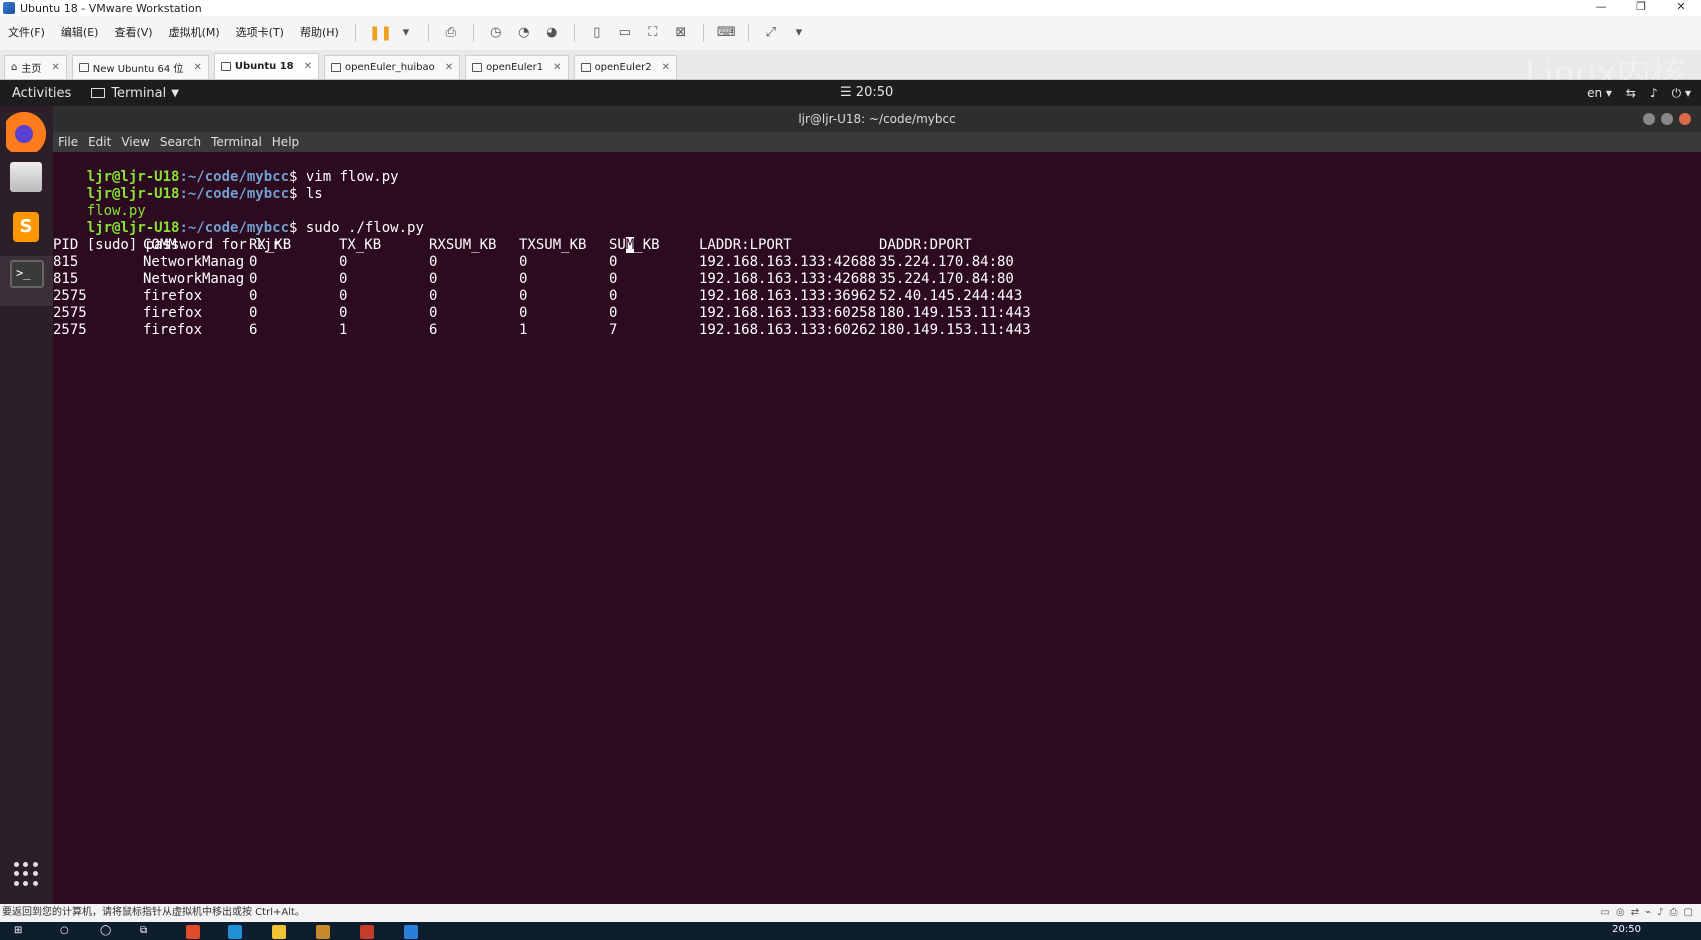  I want to click on thumbnail-icon: ▭, so click(625, 33).